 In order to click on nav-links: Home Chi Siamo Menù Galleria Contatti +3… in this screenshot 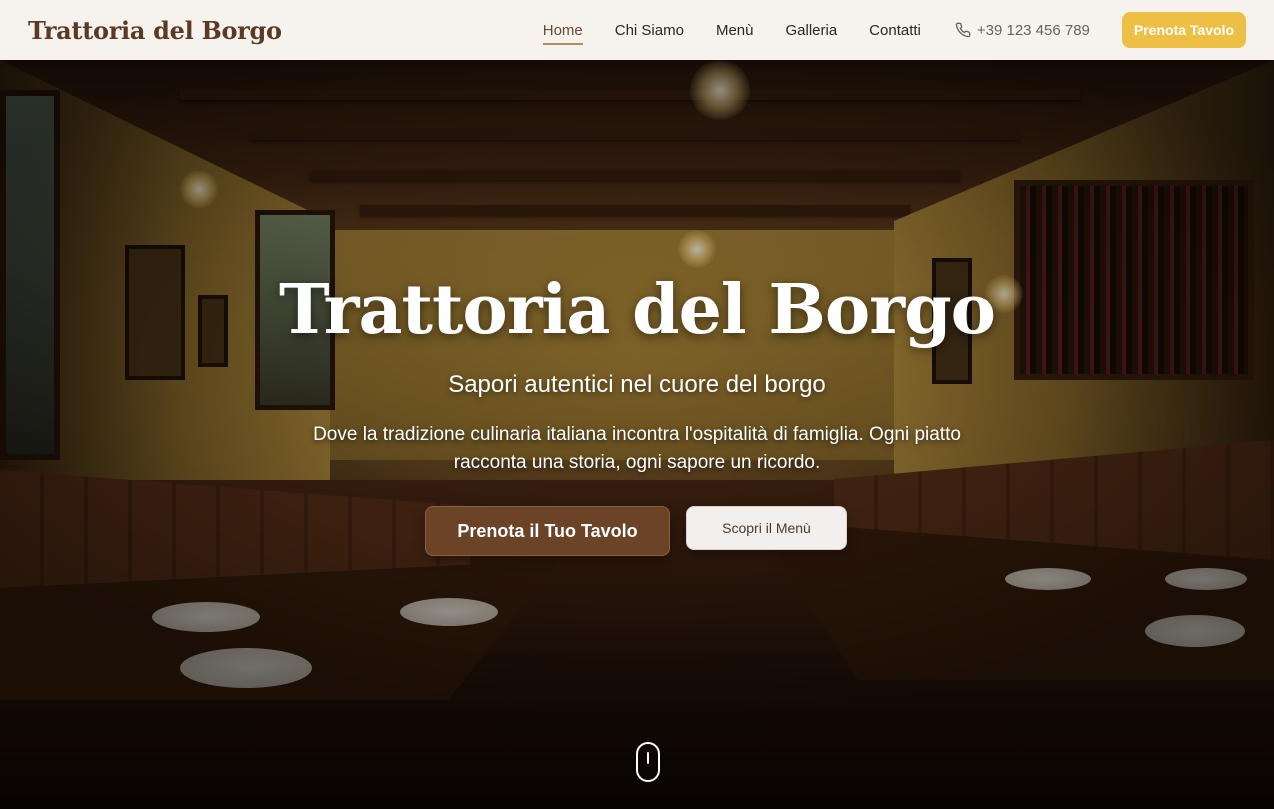, I will do `click(878, 30)`.